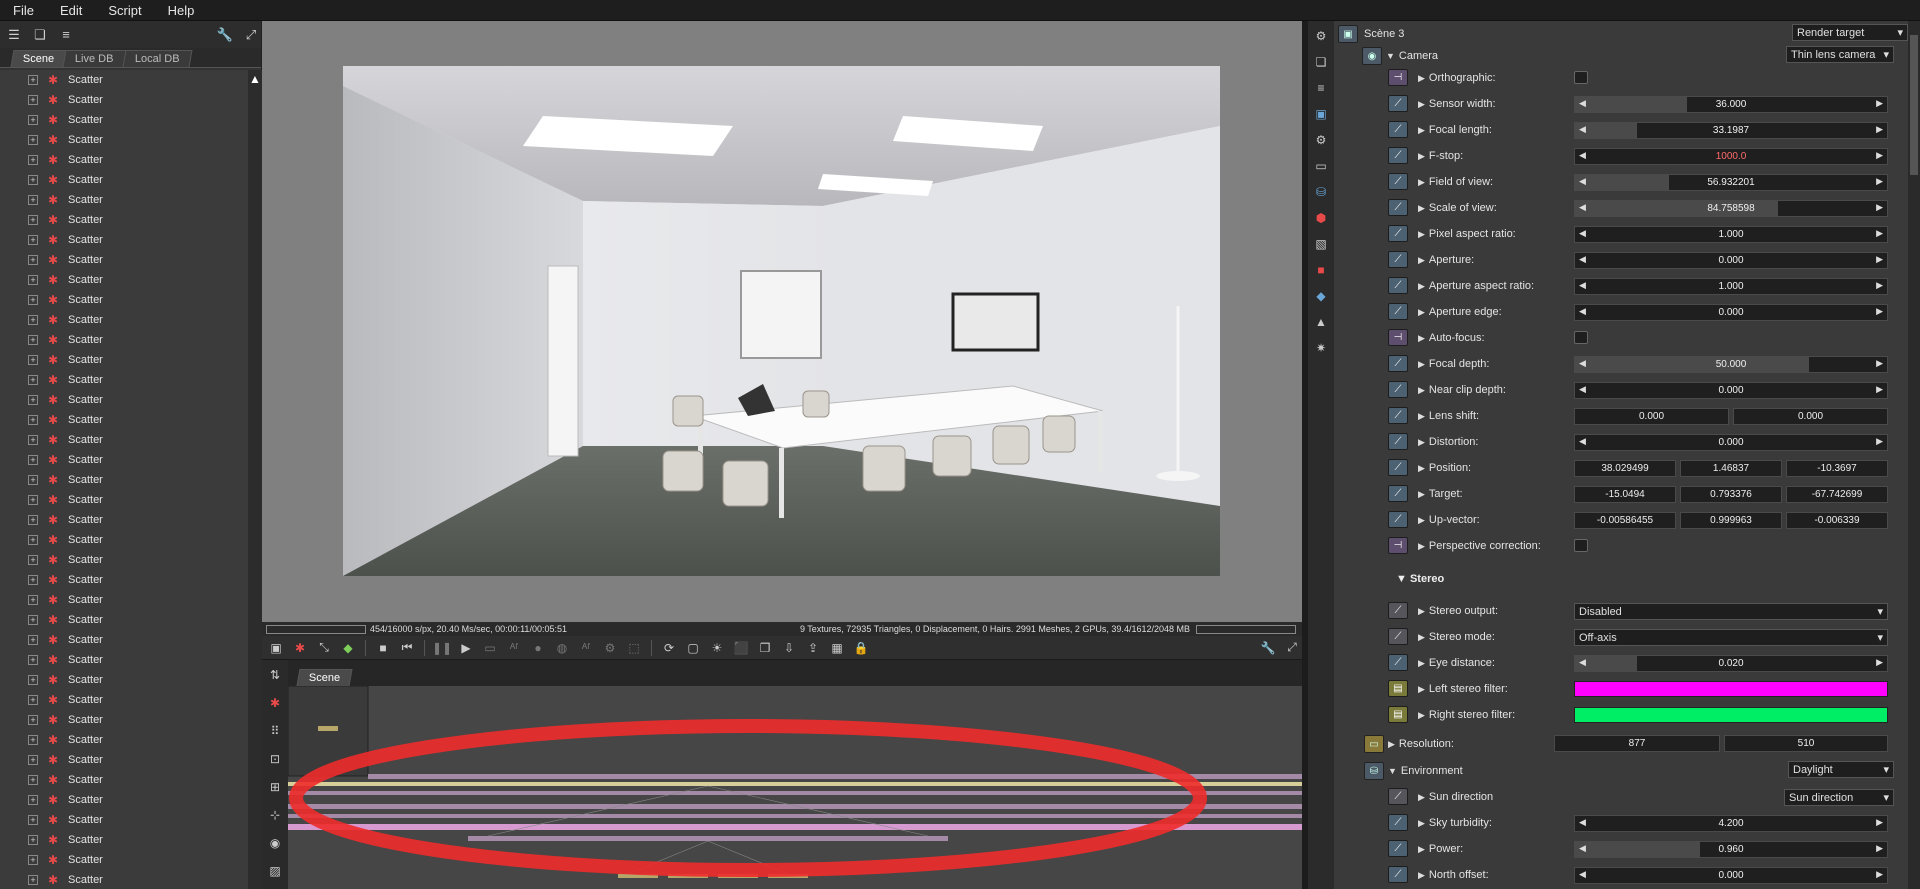 The height and width of the screenshot is (889, 1920). I want to click on tab-local-db: Local DB, so click(157, 58).